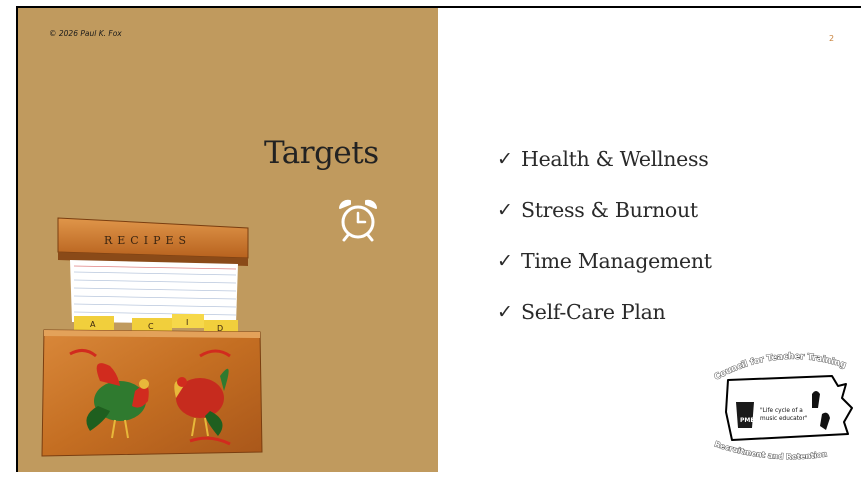 This screenshot has height=478, width=861. Describe the element at coordinates (593, 311) in the screenshot. I see `bullet-text: Self-Care Plan` at that location.